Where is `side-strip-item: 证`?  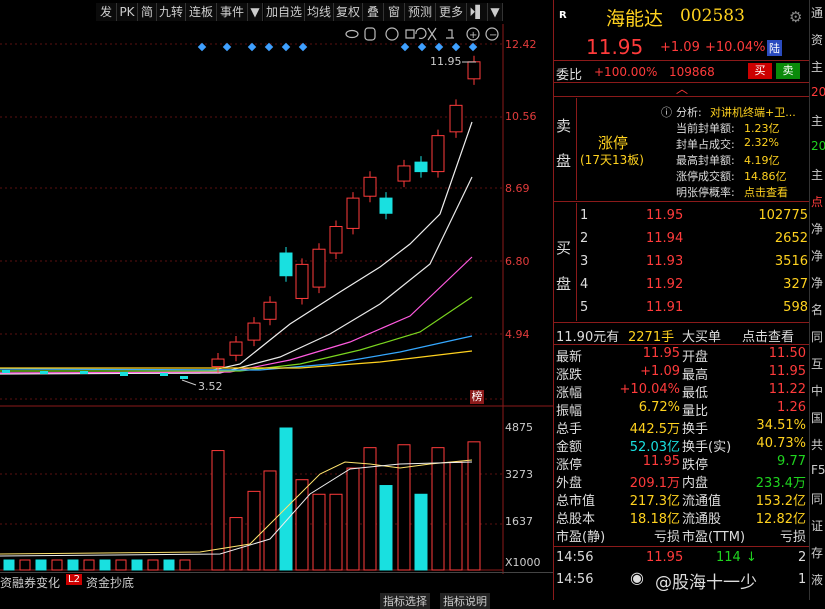 side-strip-item: 证 is located at coordinates (817, 525).